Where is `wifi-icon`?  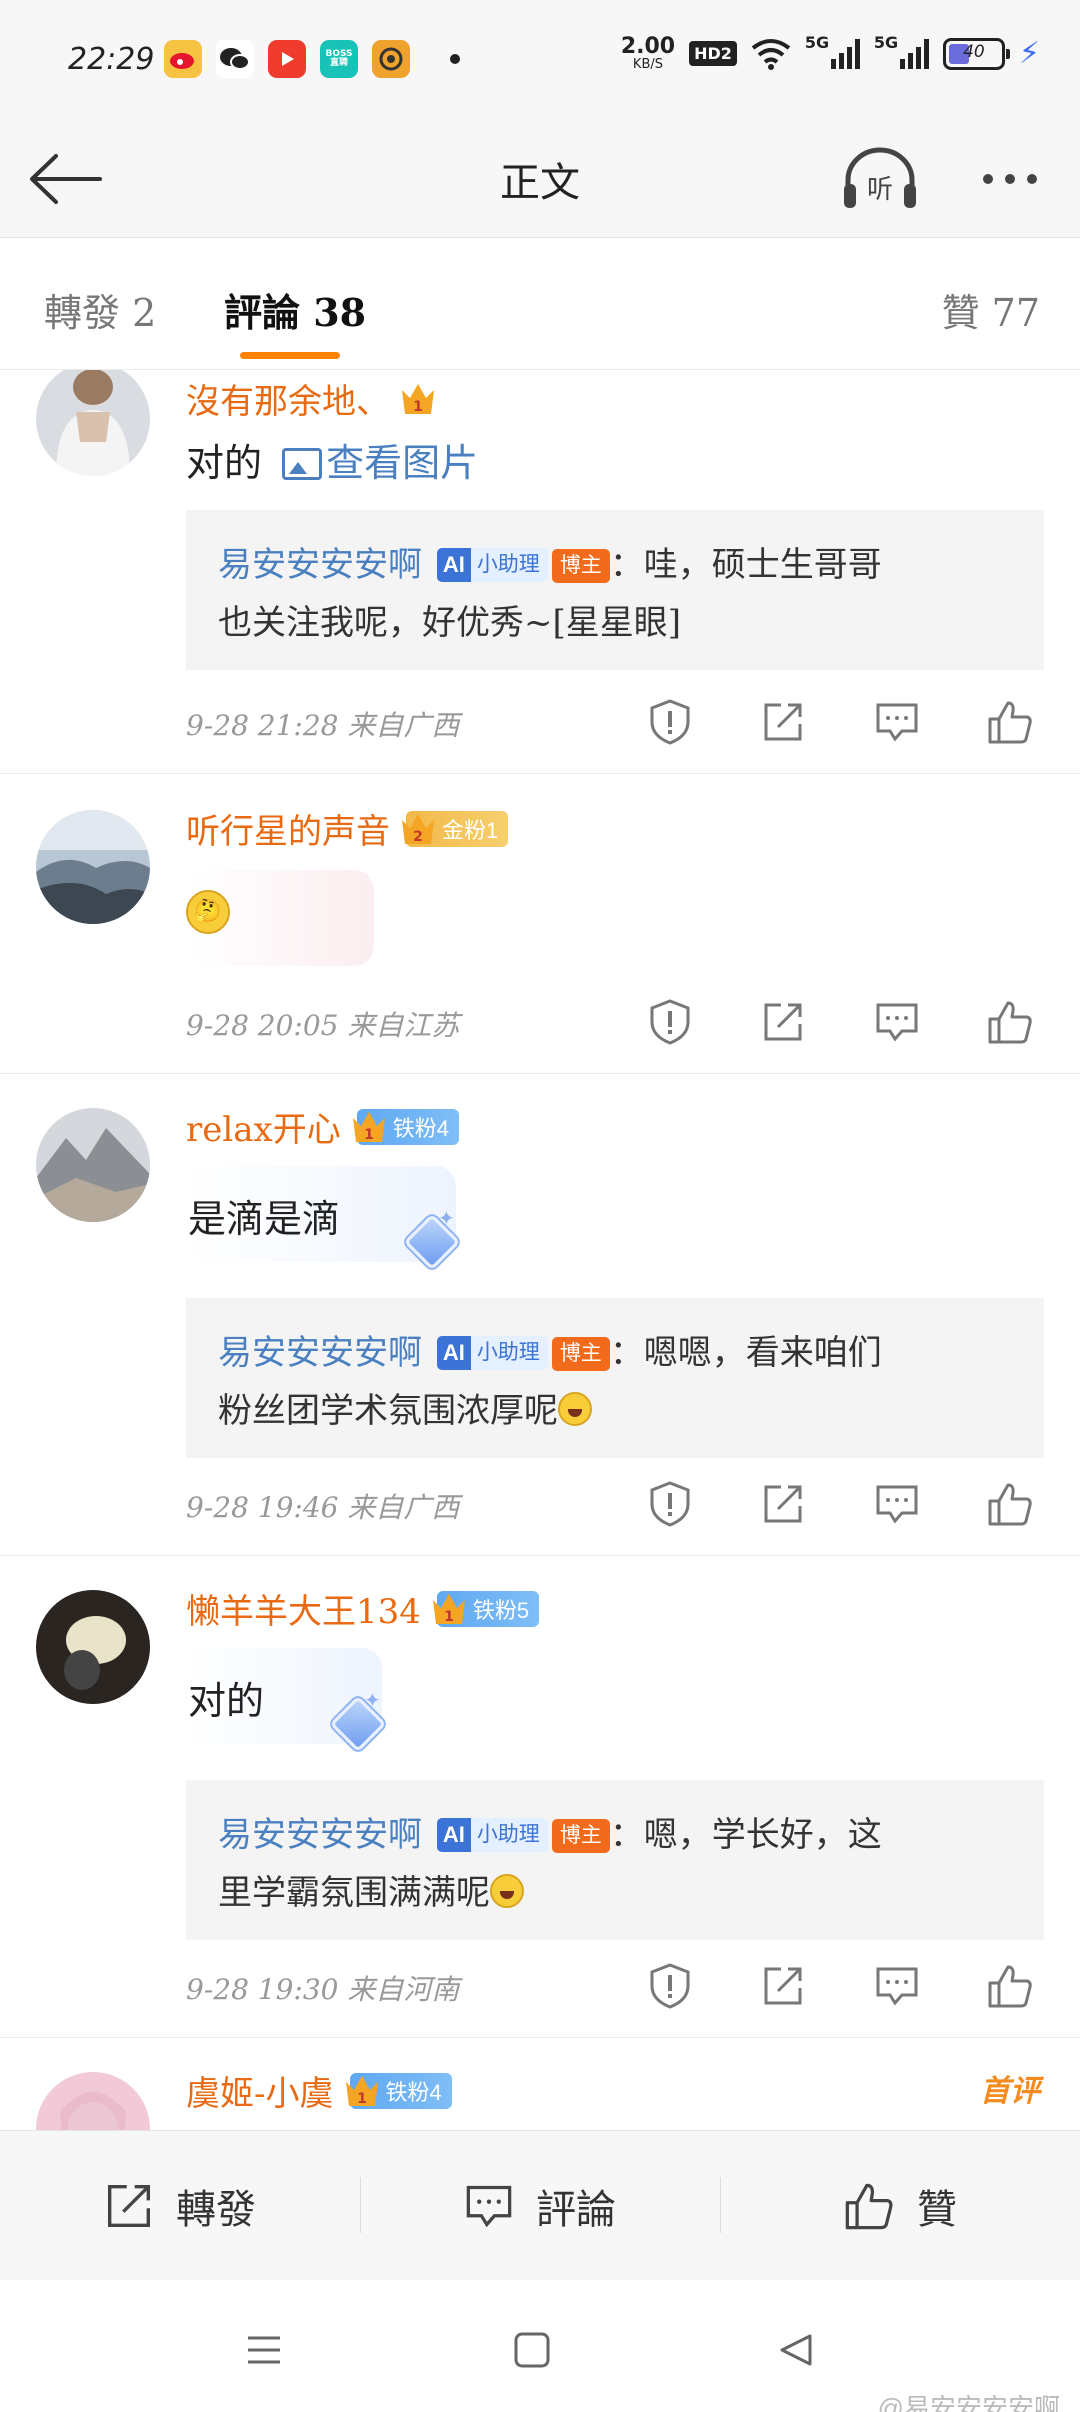
wifi-icon is located at coordinates (771, 54).